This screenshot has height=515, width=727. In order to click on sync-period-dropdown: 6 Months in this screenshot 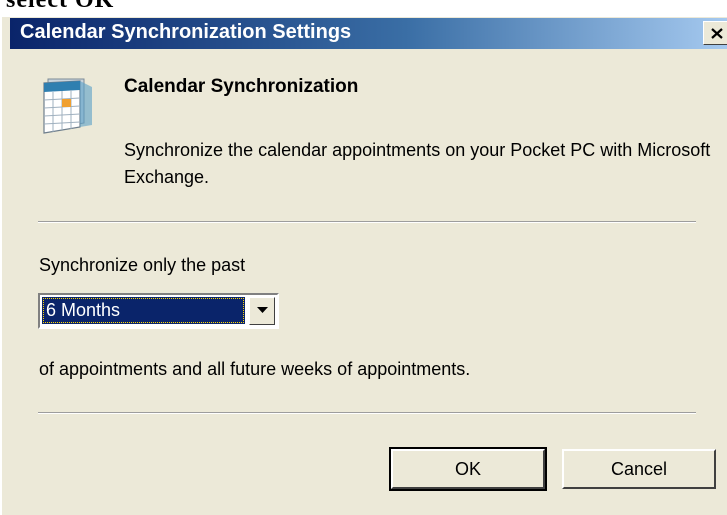, I will do `click(158, 311)`.